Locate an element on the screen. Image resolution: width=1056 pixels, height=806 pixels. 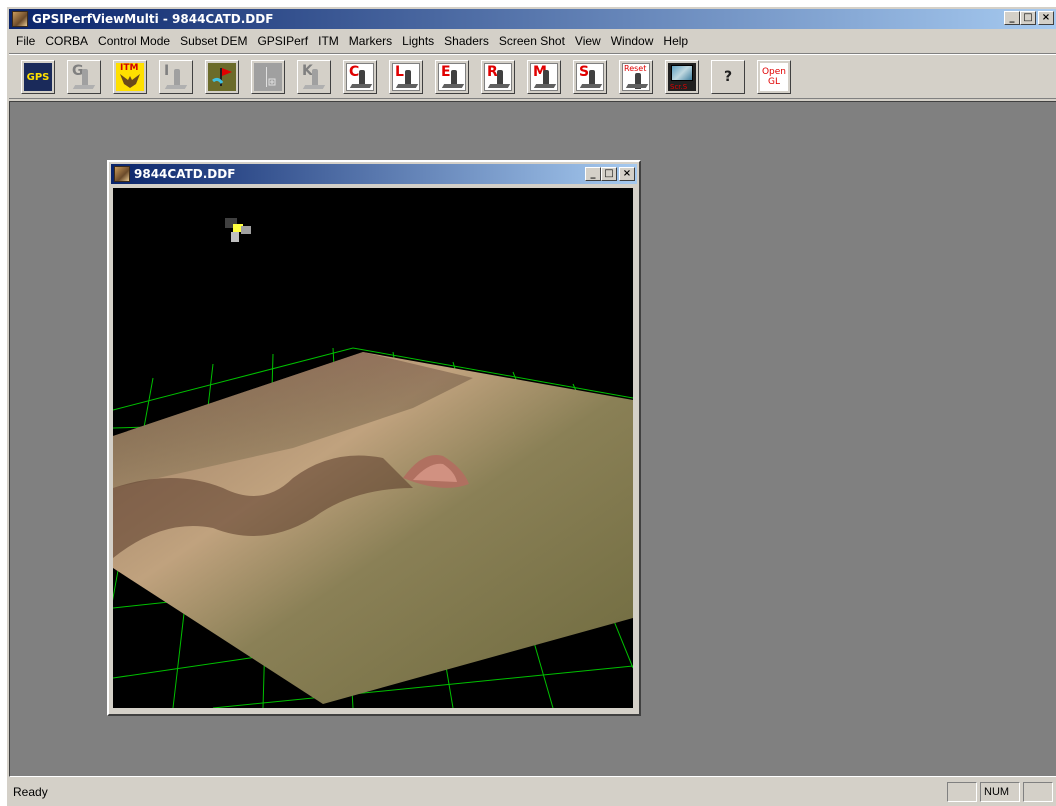
menu-itm: ITM is located at coordinates (328, 41).